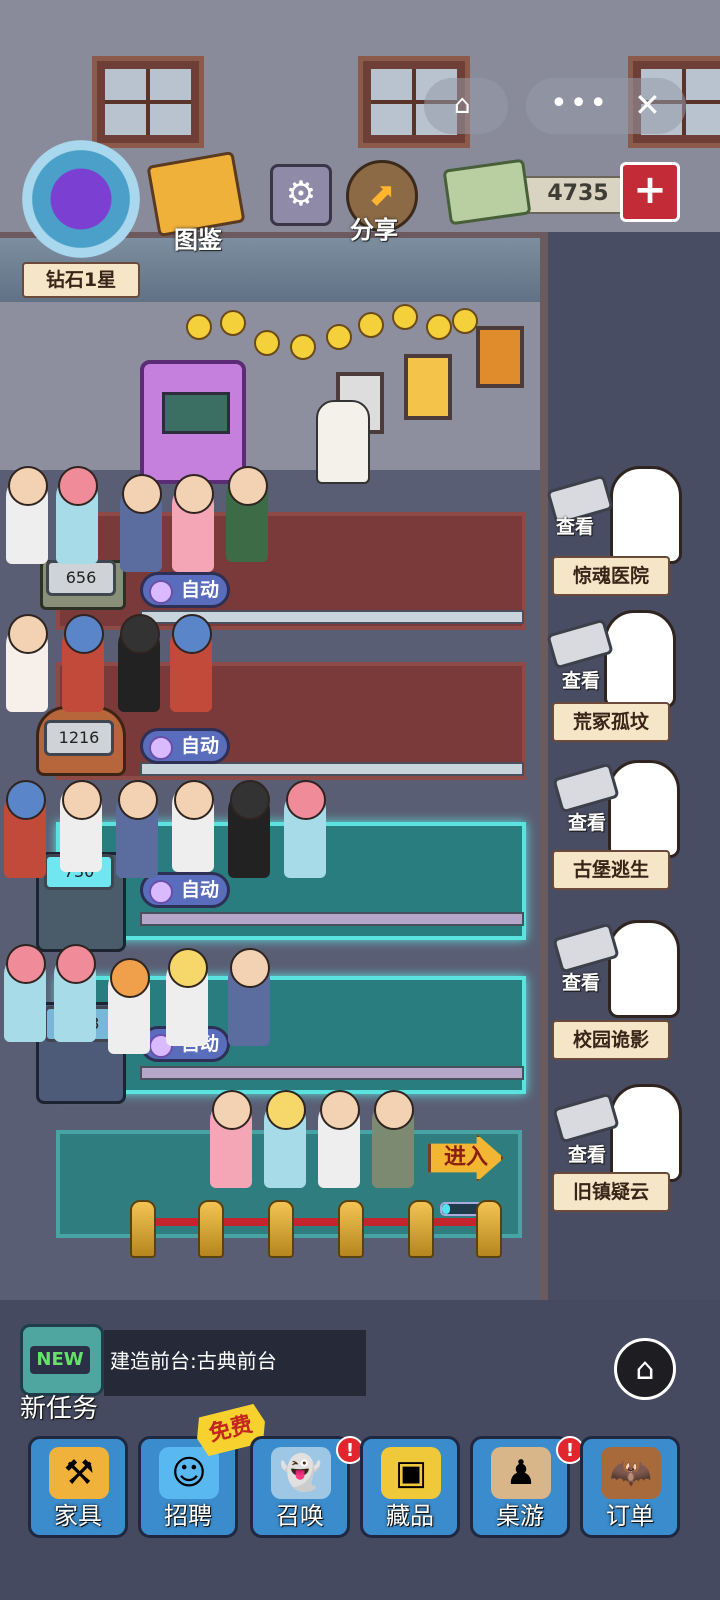 This screenshot has width=720, height=1600. Describe the element at coordinates (487, 192) in the screenshot. I see `cash-stack-icon` at that location.